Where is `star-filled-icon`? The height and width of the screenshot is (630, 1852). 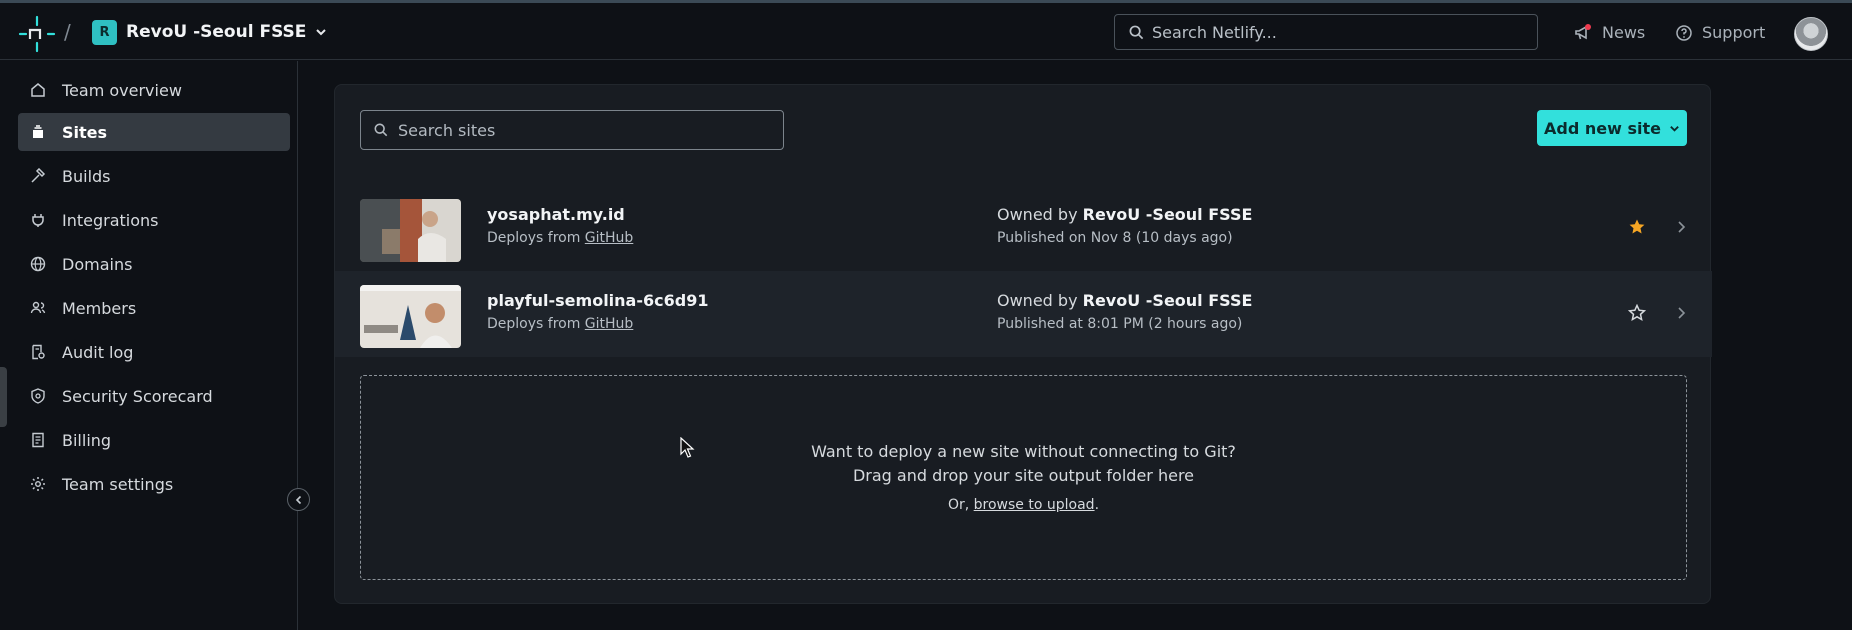
star-filled-icon is located at coordinates (1637, 227).